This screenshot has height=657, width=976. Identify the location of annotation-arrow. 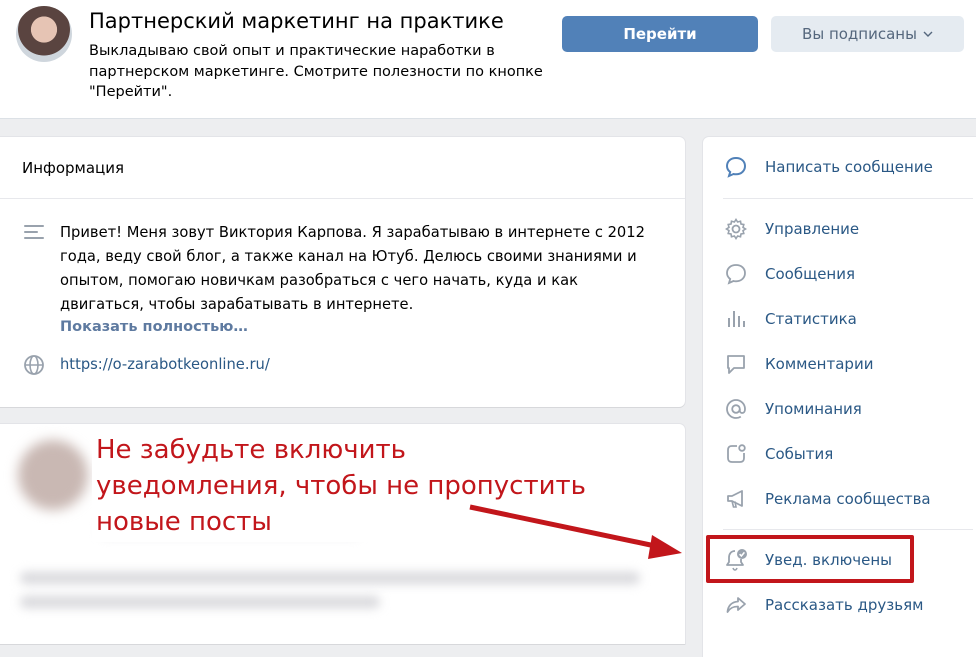
(575, 531).